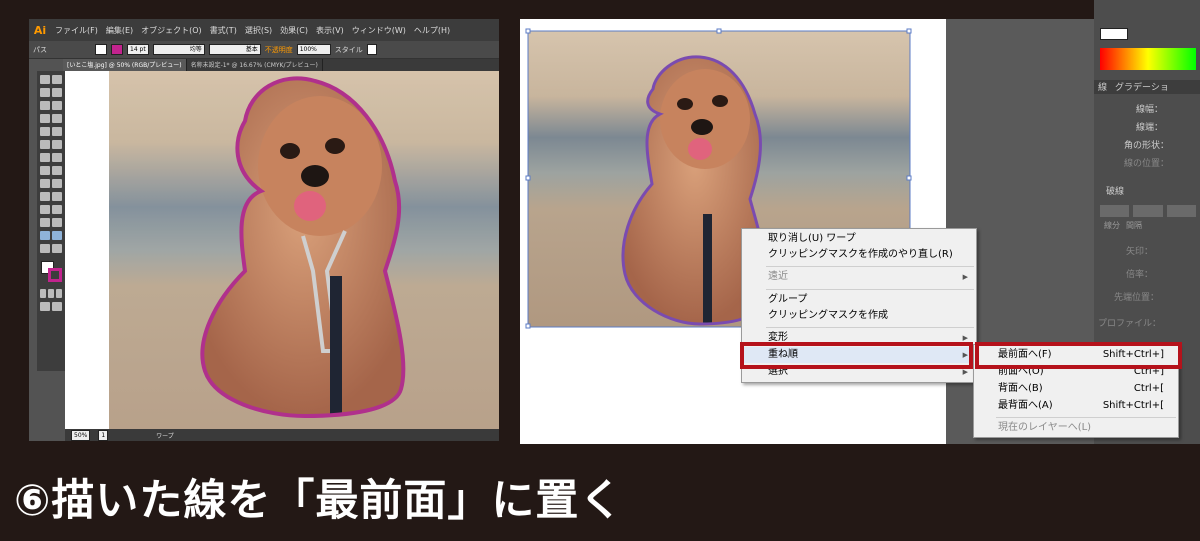  What do you see at coordinates (57, 248) in the screenshot?
I see `zoom-tool-icon` at bounding box center [57, 248].